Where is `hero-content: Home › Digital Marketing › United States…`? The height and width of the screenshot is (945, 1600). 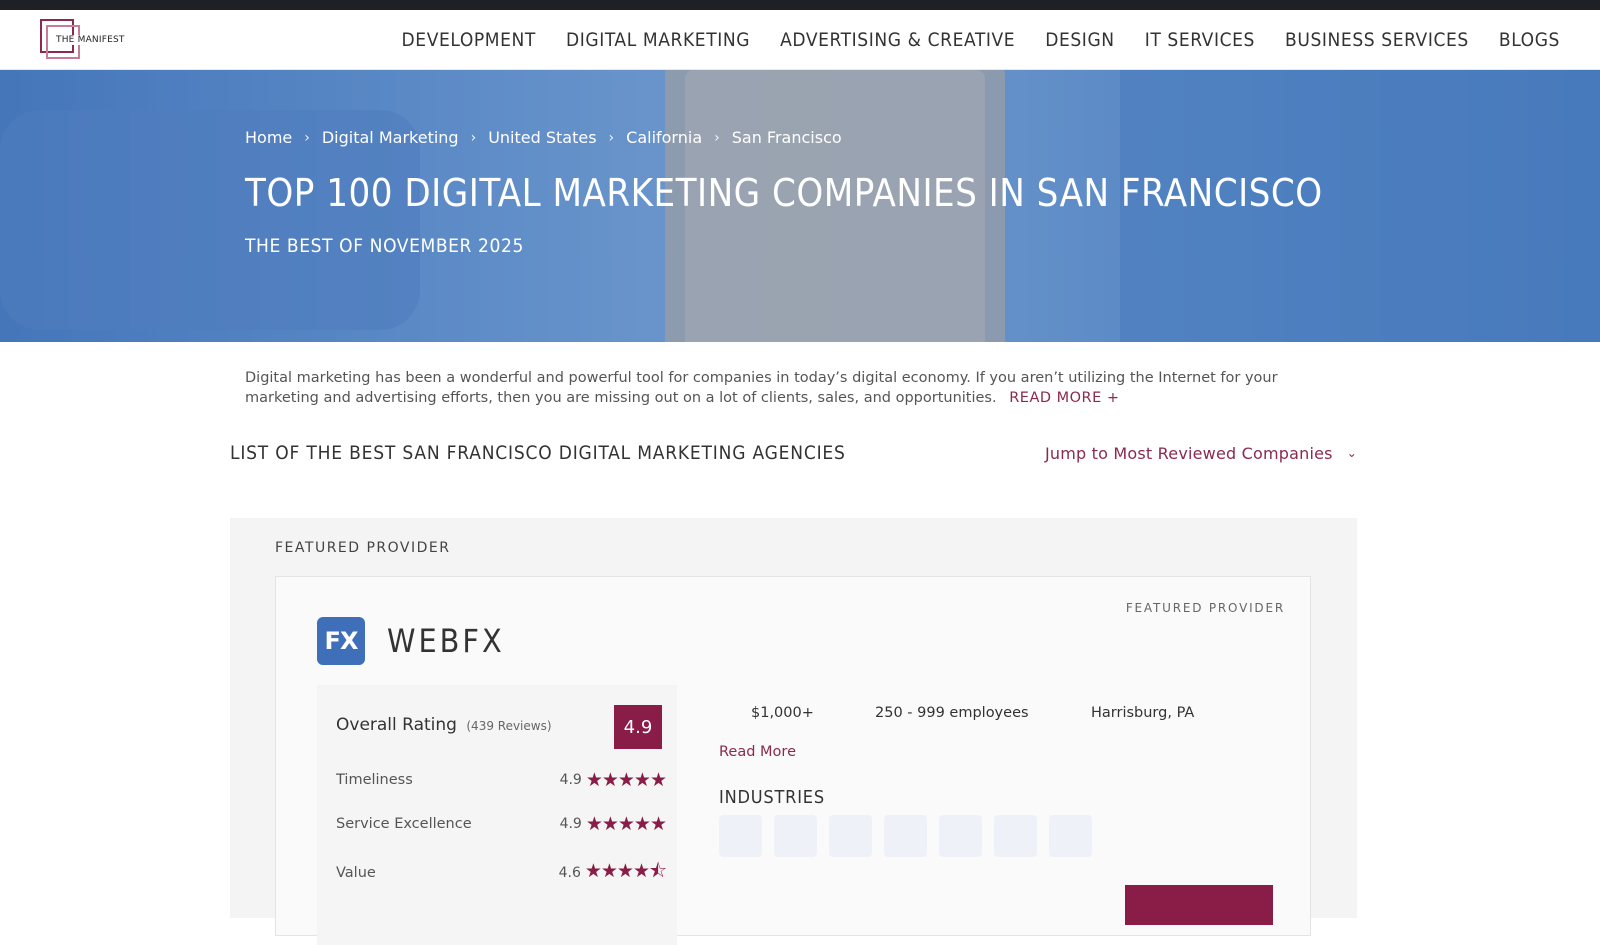 hero-content: Home › Digital Marketing › United States… is located at coordinates (784, 192).